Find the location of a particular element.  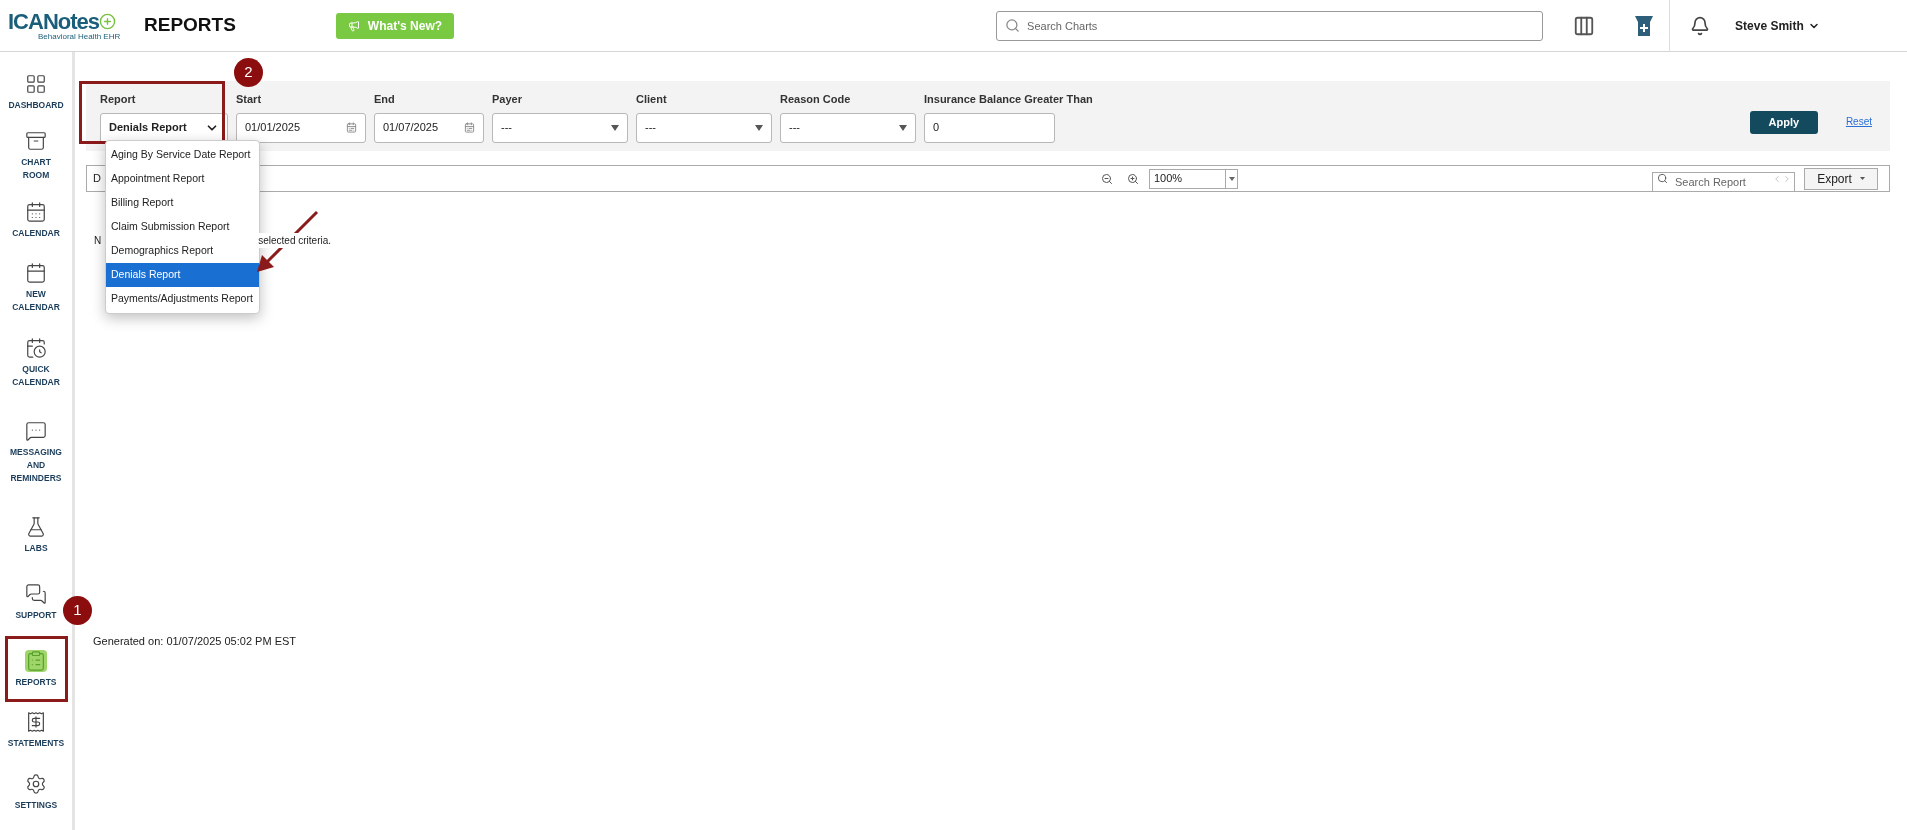

callout-marker: 2 is located at coordinates (248, 72).